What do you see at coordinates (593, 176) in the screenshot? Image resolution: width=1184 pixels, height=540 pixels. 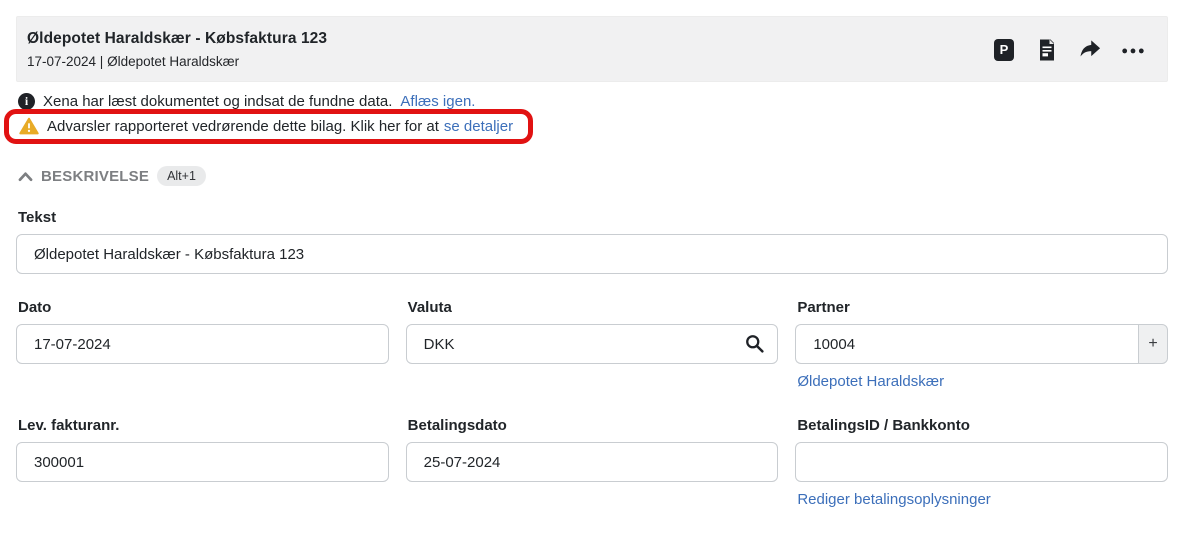 I see `section-header-beskrivelse: BESKRIVELSE Alt+1` at bounding box center [593, 176].